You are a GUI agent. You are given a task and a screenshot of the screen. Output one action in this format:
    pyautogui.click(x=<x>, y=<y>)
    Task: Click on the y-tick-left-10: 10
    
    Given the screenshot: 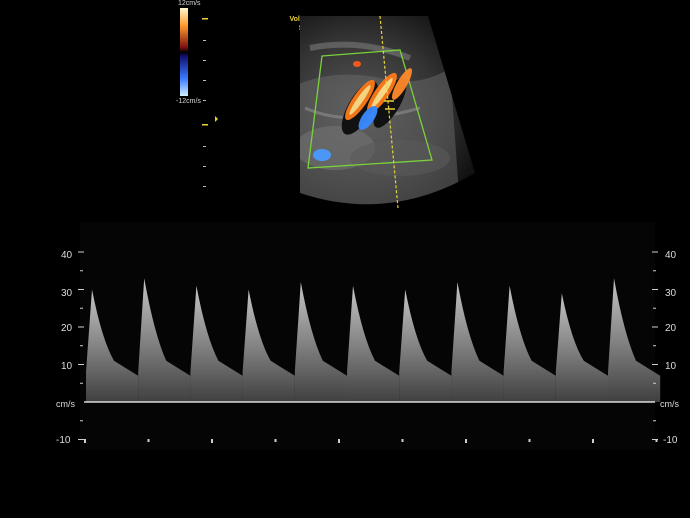 What is the action you would take?
    pyautogui.click(x=67, y=366)
    